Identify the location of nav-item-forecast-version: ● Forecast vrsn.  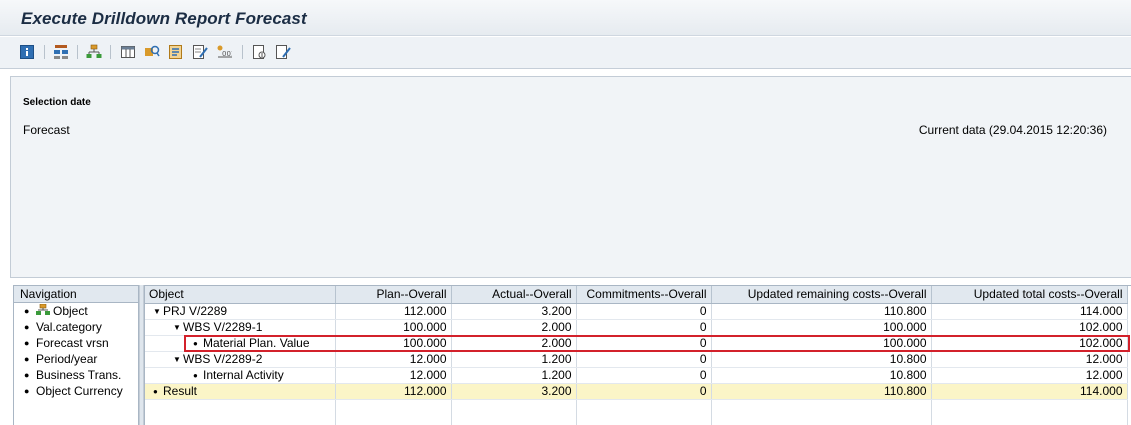
(76, 343).